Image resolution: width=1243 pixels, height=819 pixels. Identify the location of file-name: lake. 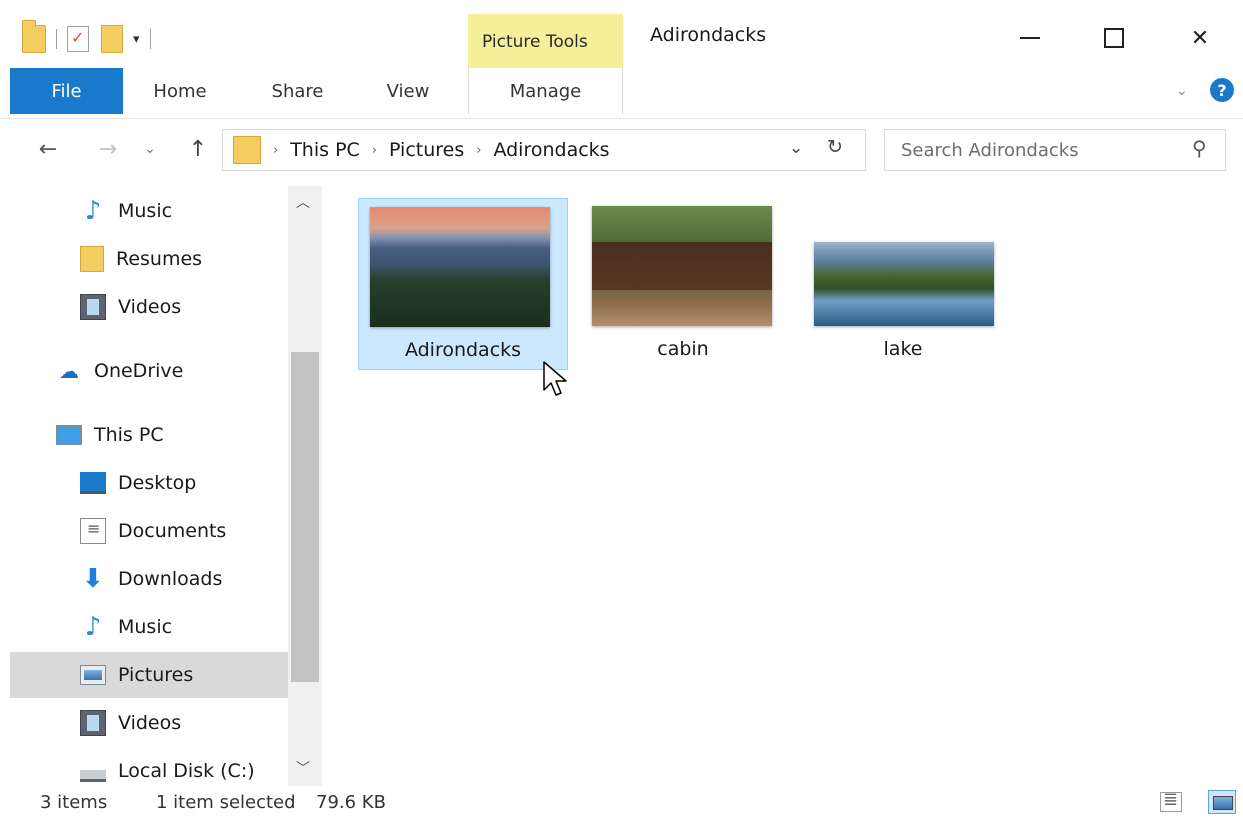
(903, 349).